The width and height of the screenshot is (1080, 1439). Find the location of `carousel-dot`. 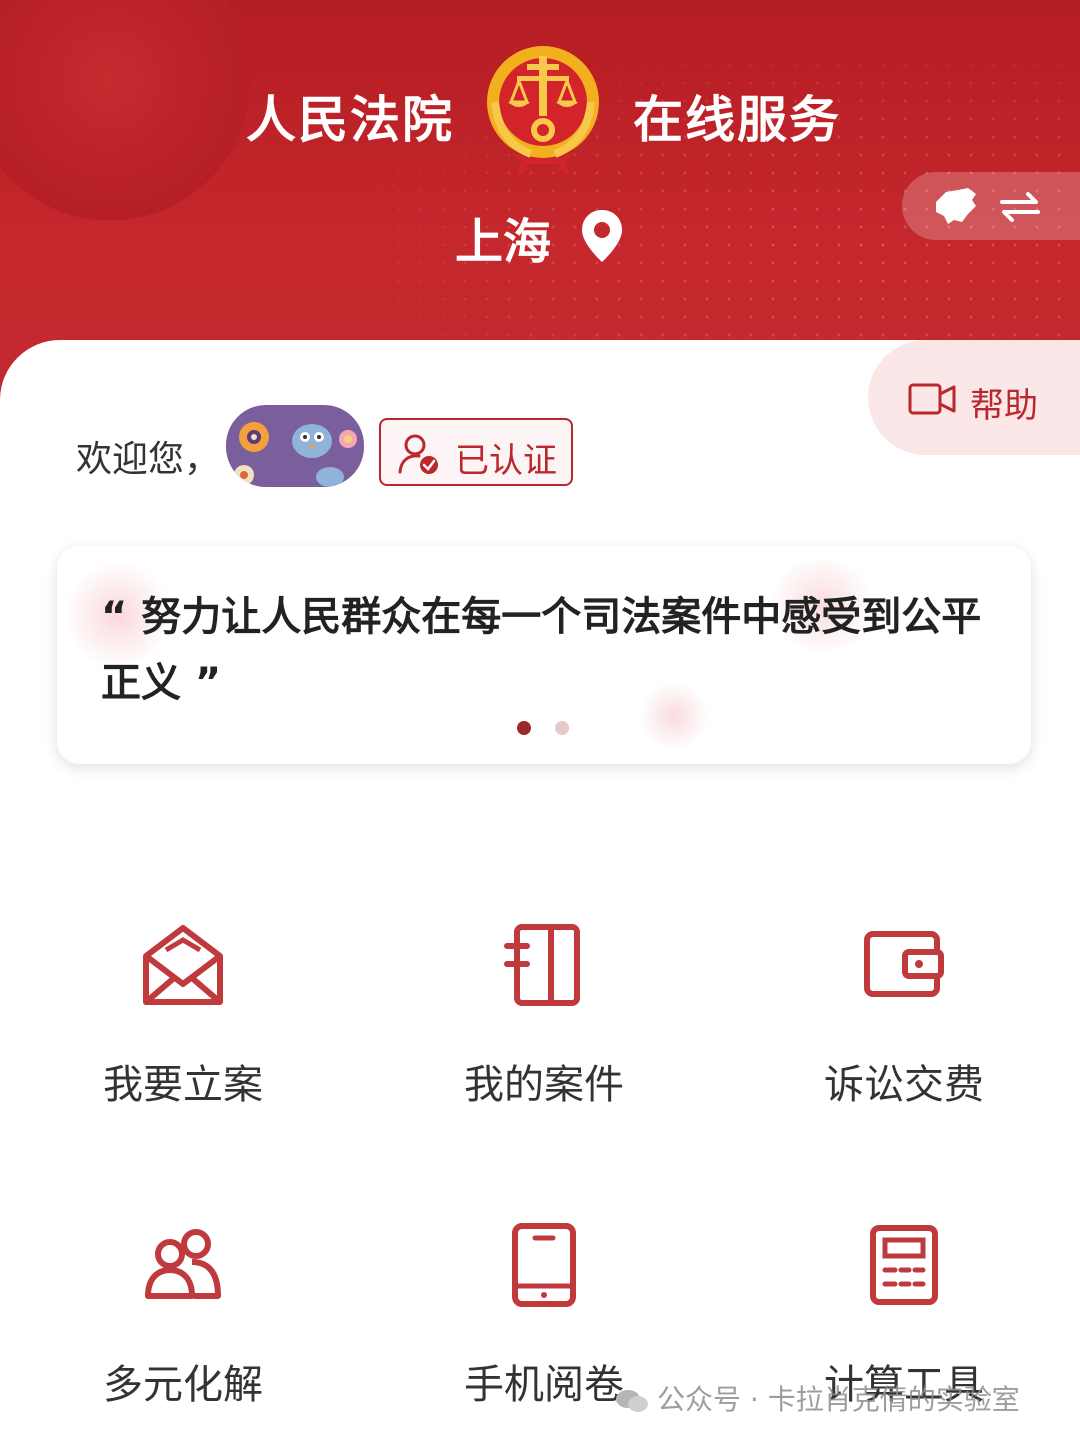

carousel-dot is located at coordinates (562, 728).